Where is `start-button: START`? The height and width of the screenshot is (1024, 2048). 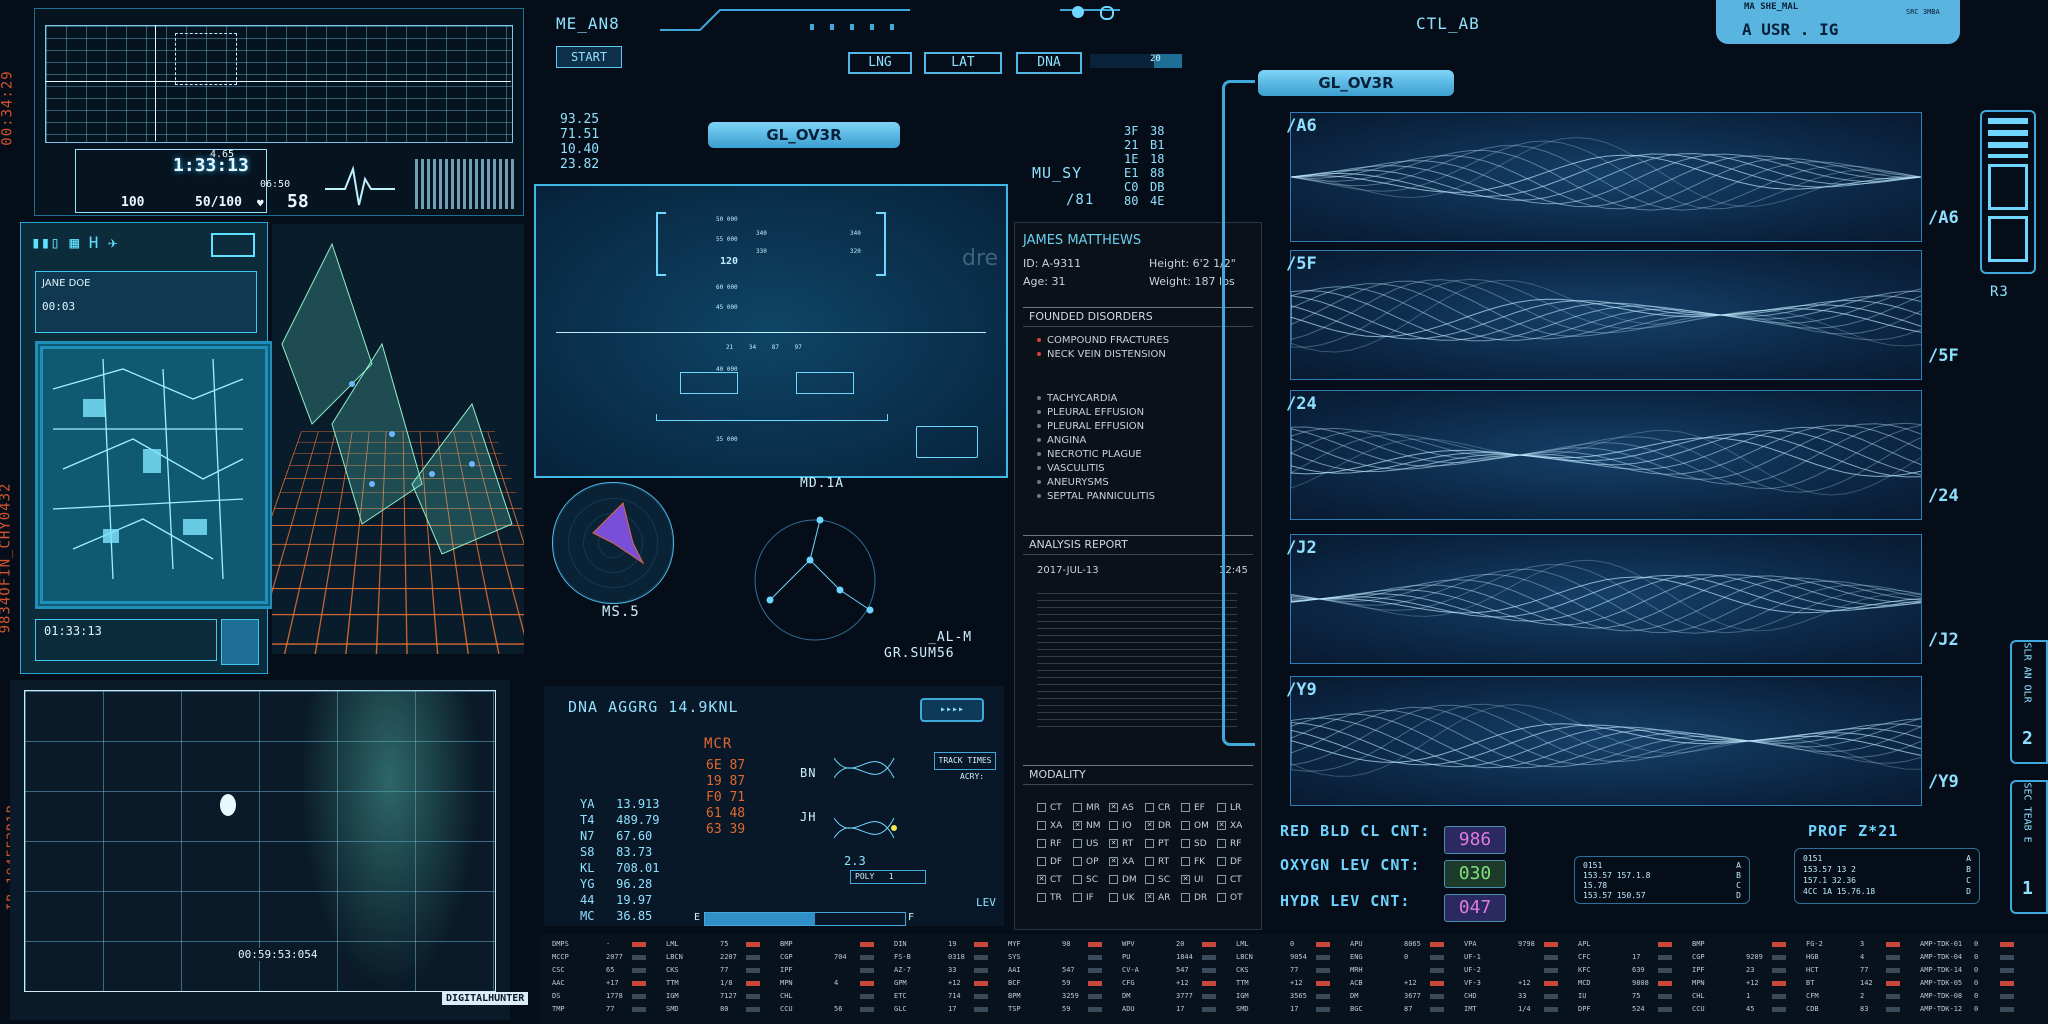 start-button: START is located at coordinates (589, 57).